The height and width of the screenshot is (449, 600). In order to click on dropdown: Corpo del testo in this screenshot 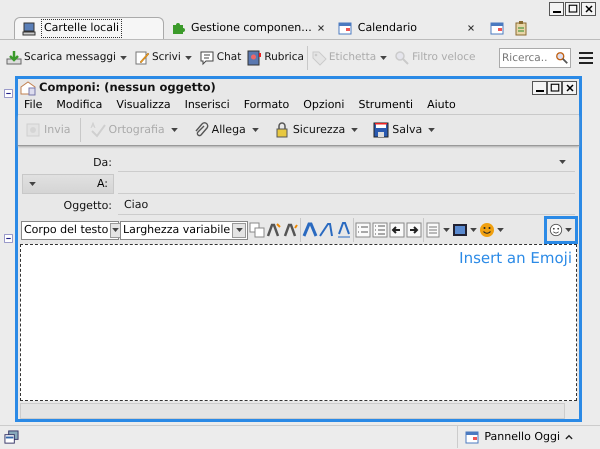, I will do `click(70, 230)`.